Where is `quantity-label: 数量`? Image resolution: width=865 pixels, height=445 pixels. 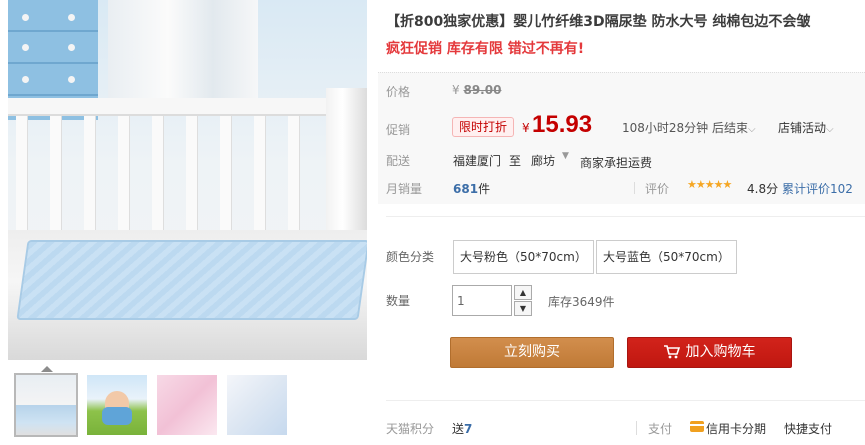
quantity-label: 数量 is located at coordinates (398, 301).